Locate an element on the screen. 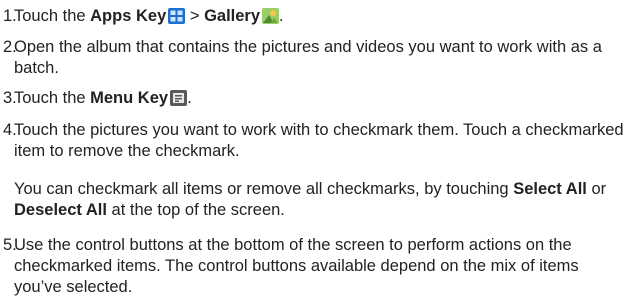  deselect-all-label: Deselect All is located at coordinates (60, 210).